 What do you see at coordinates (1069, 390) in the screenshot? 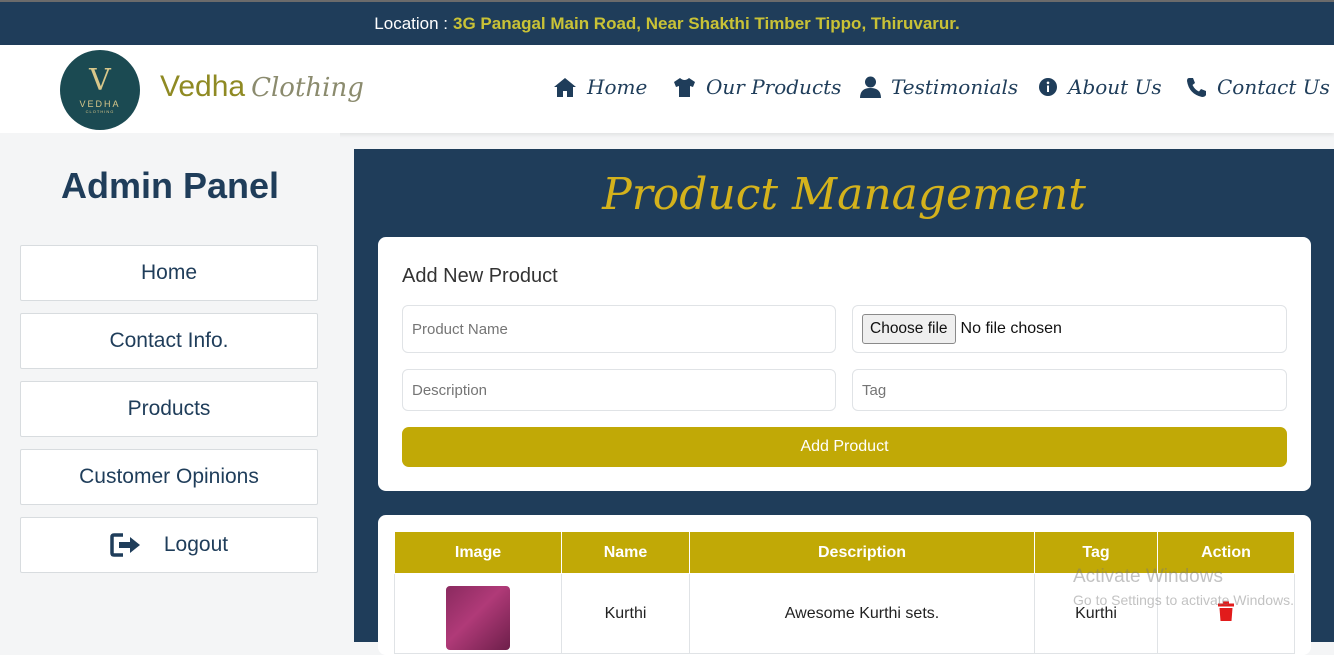
I see `tag-input` at bounding box center [1069, 390].